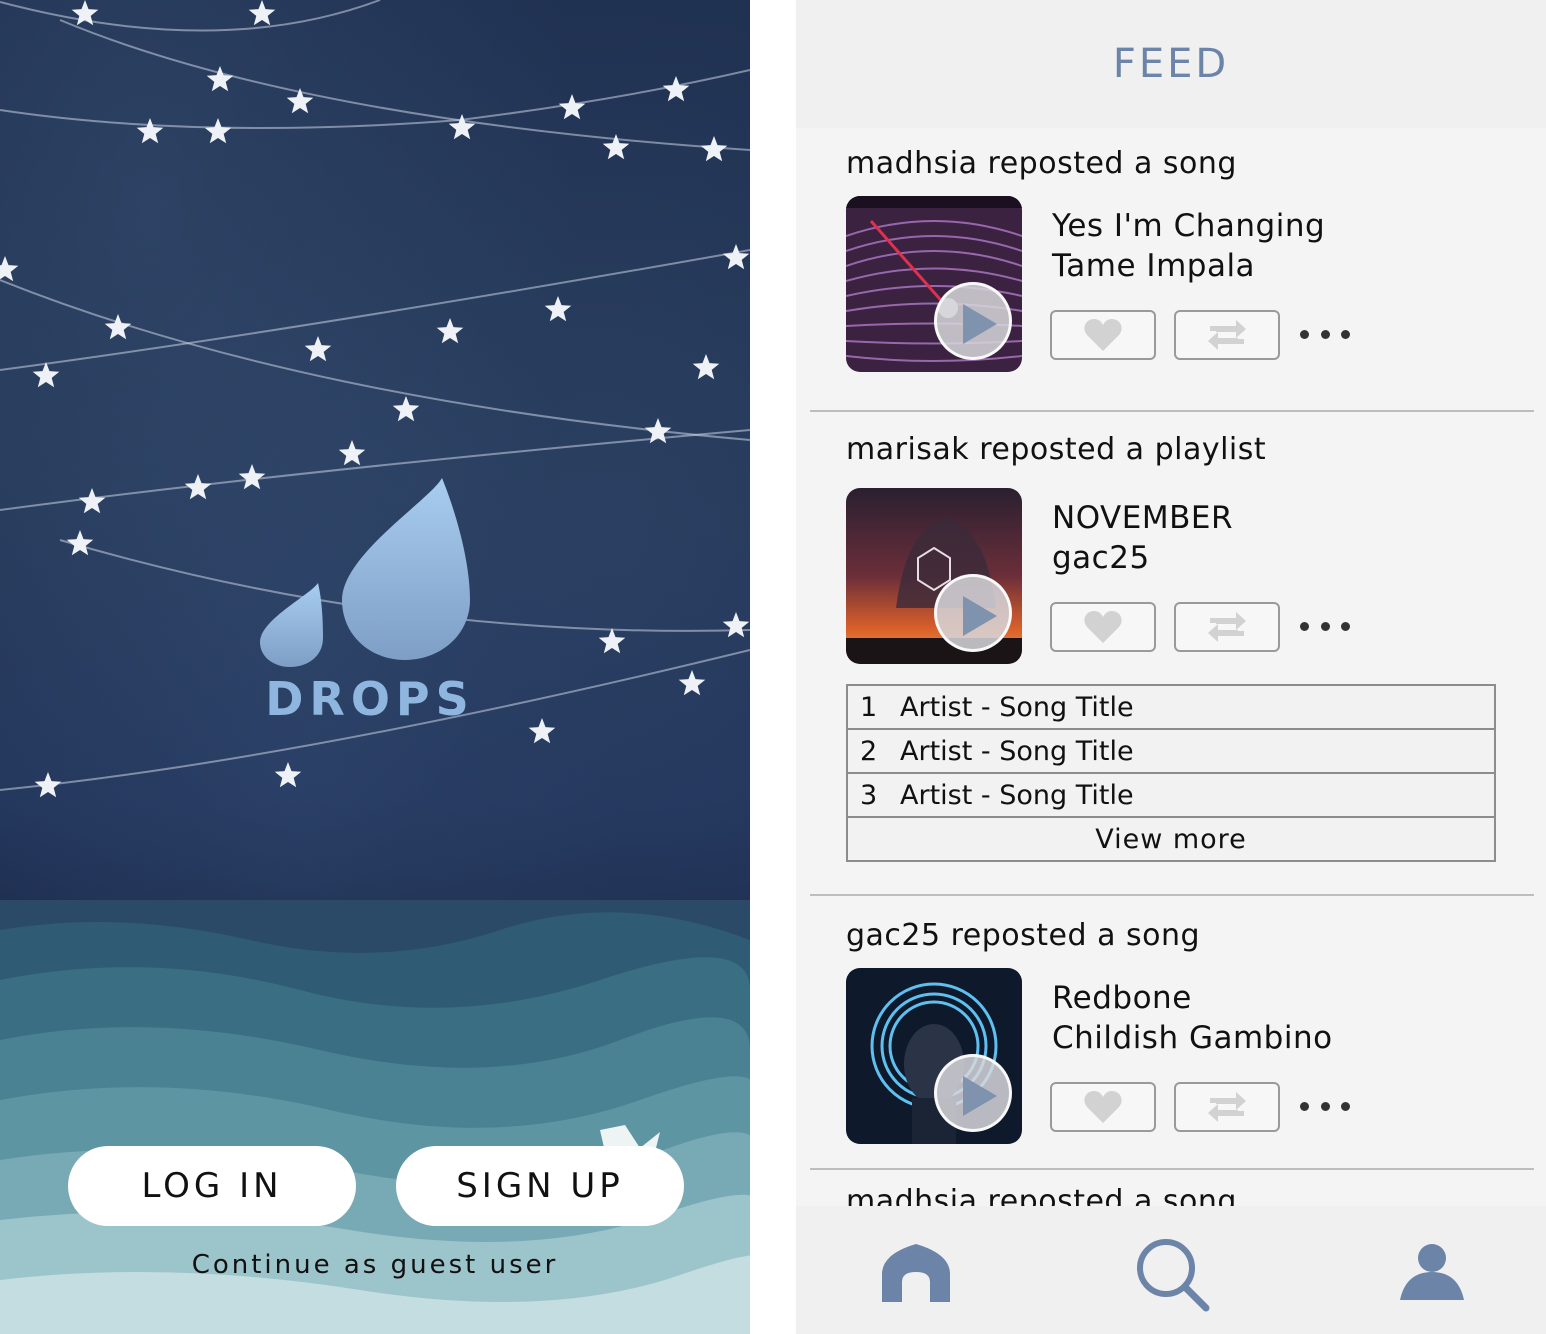 The width and height of the screenshot is (1546, 1334). What do you see at coordinates (1171, 839) in the screenshot?
I see `view-more-button: View more` at bounding box center [1171, 839].